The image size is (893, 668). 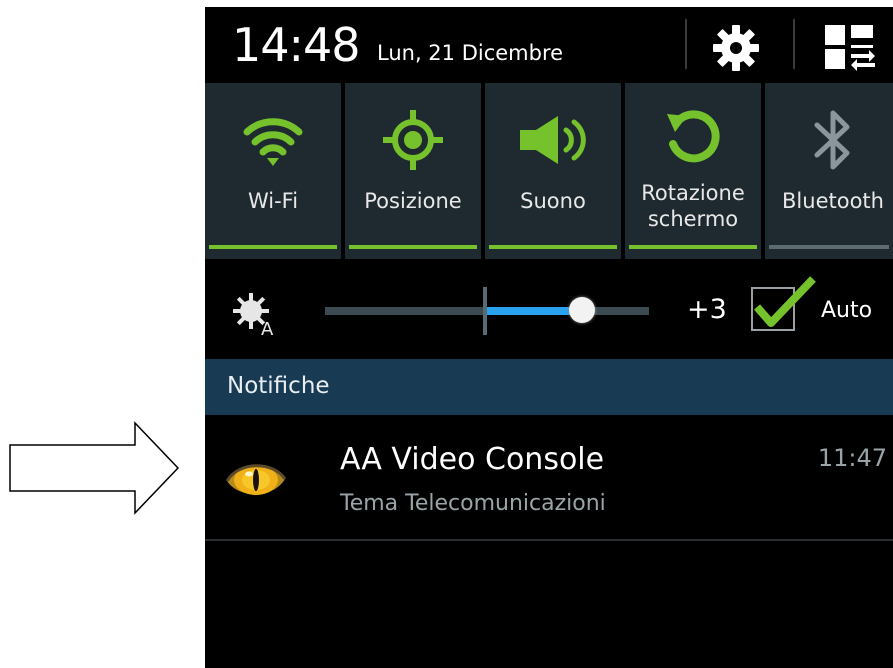 What do you see at coordinates (413, 171) in the screenshot?
I see `toggle-location: Posizione` at bounding box center [413, 171].